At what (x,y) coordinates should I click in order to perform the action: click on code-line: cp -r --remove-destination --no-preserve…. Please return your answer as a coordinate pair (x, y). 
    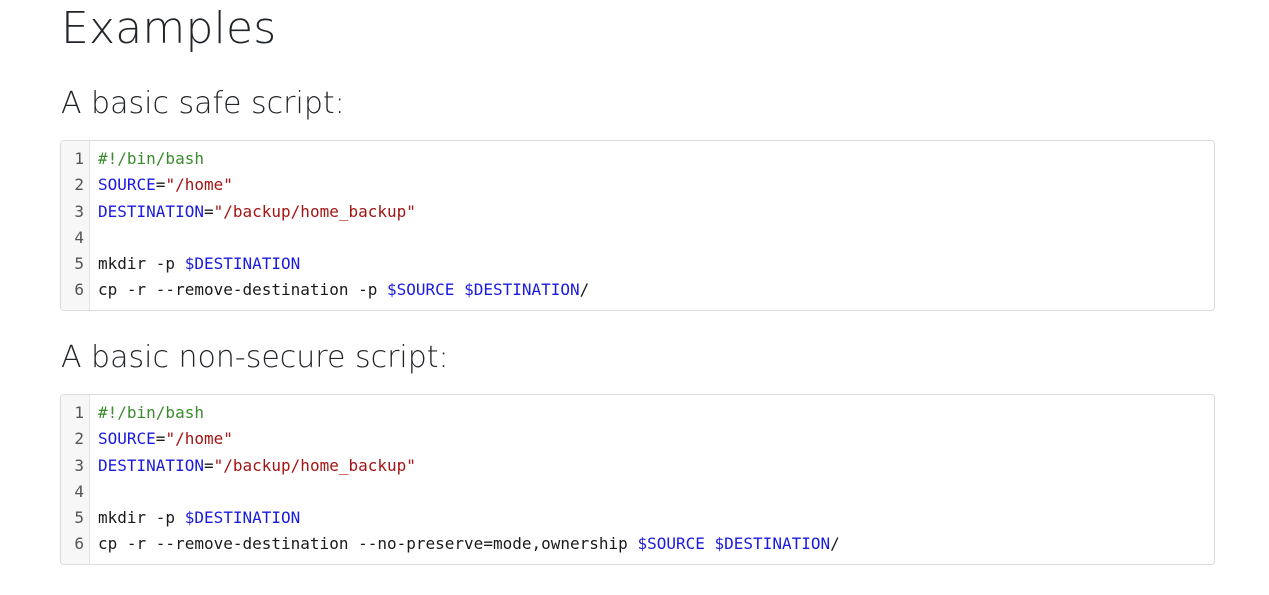
    Looking at the image, I should click on (656, 544).